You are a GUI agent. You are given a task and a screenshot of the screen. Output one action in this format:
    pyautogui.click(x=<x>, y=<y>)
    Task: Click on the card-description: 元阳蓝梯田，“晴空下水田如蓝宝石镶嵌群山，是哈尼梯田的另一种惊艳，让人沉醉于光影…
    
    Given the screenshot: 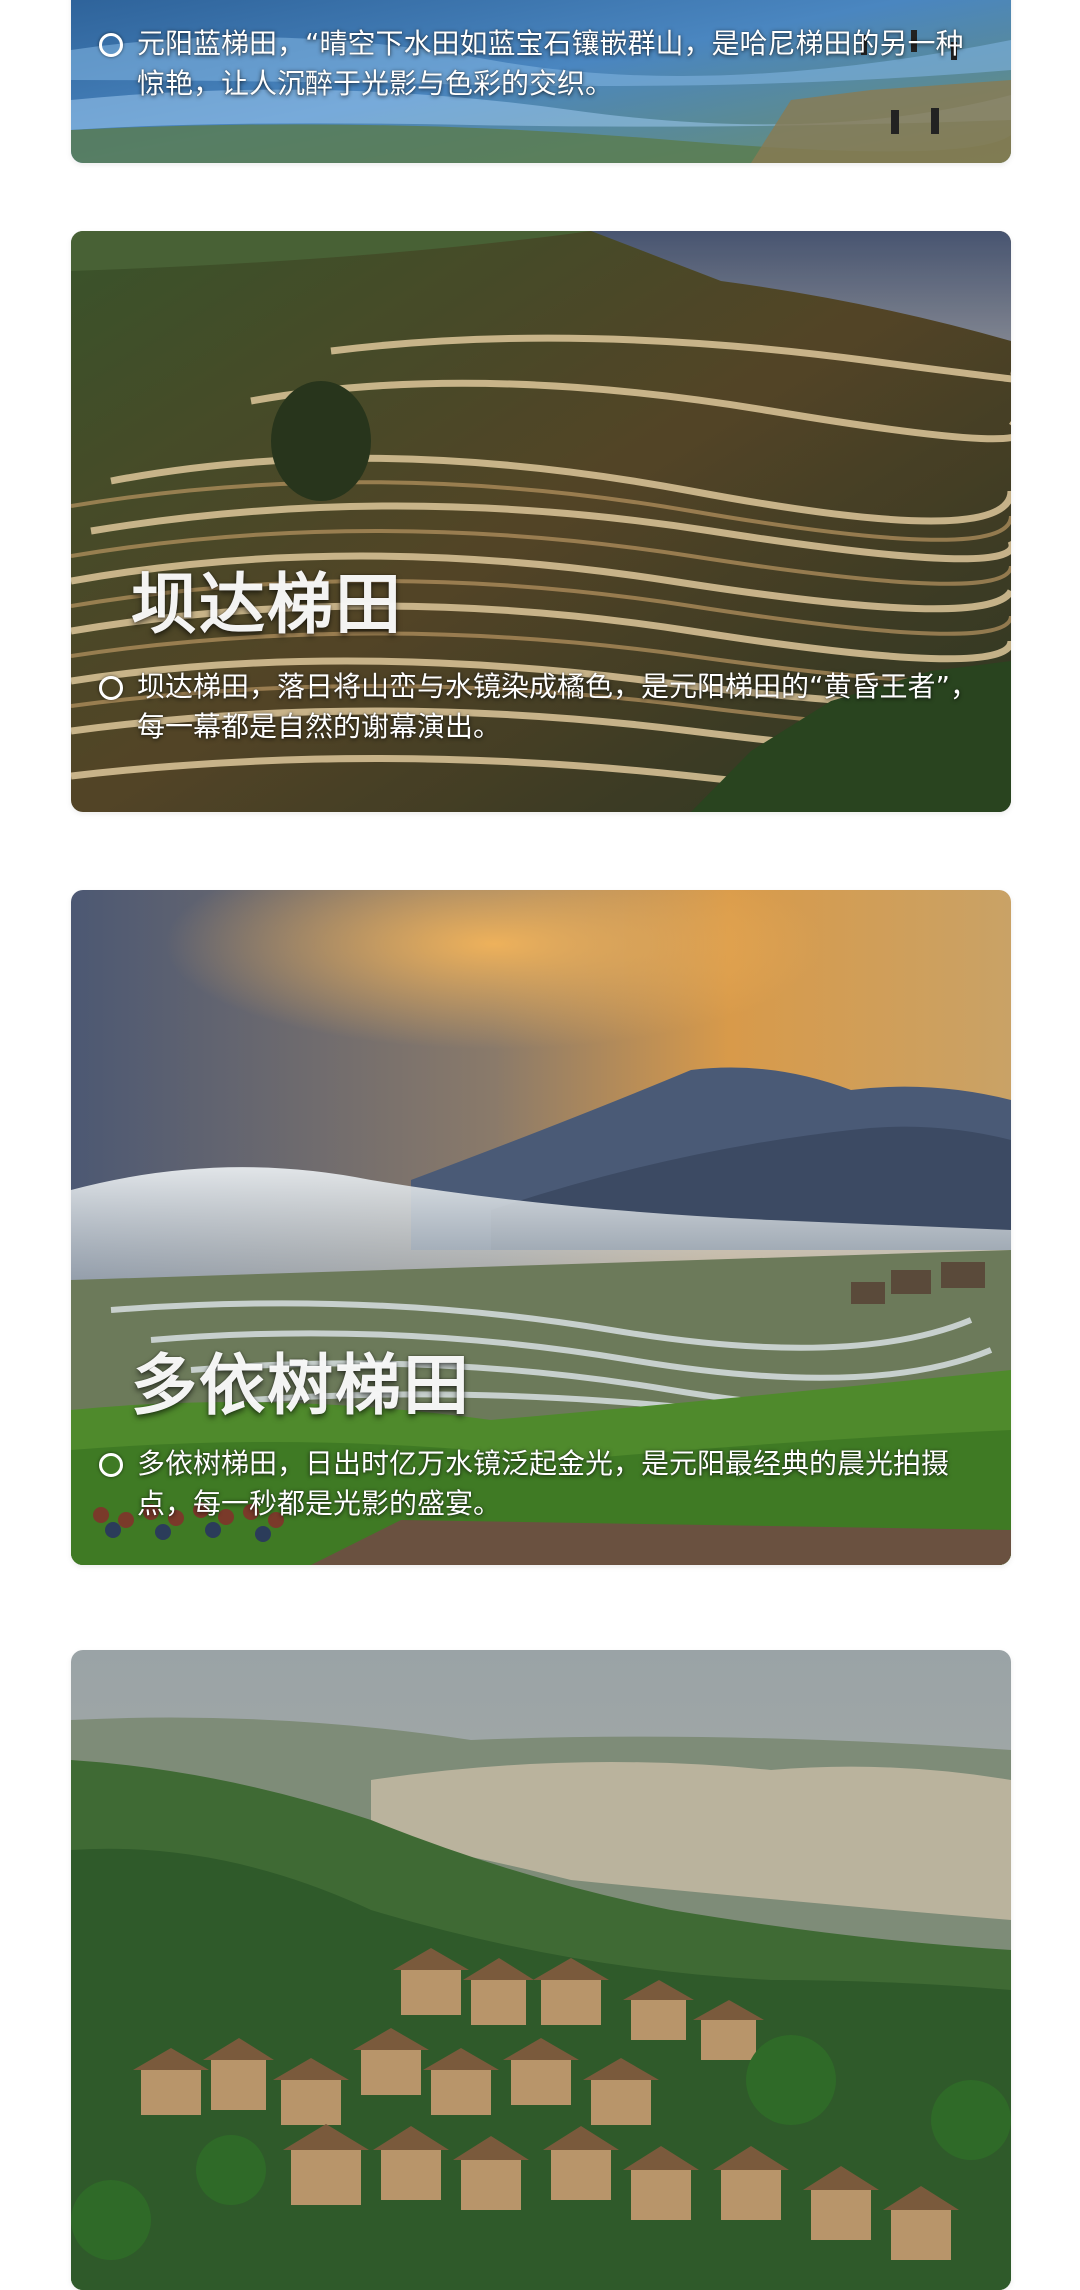 What is the action you would take?
    pyautogui.click(x=542, y=64)
    